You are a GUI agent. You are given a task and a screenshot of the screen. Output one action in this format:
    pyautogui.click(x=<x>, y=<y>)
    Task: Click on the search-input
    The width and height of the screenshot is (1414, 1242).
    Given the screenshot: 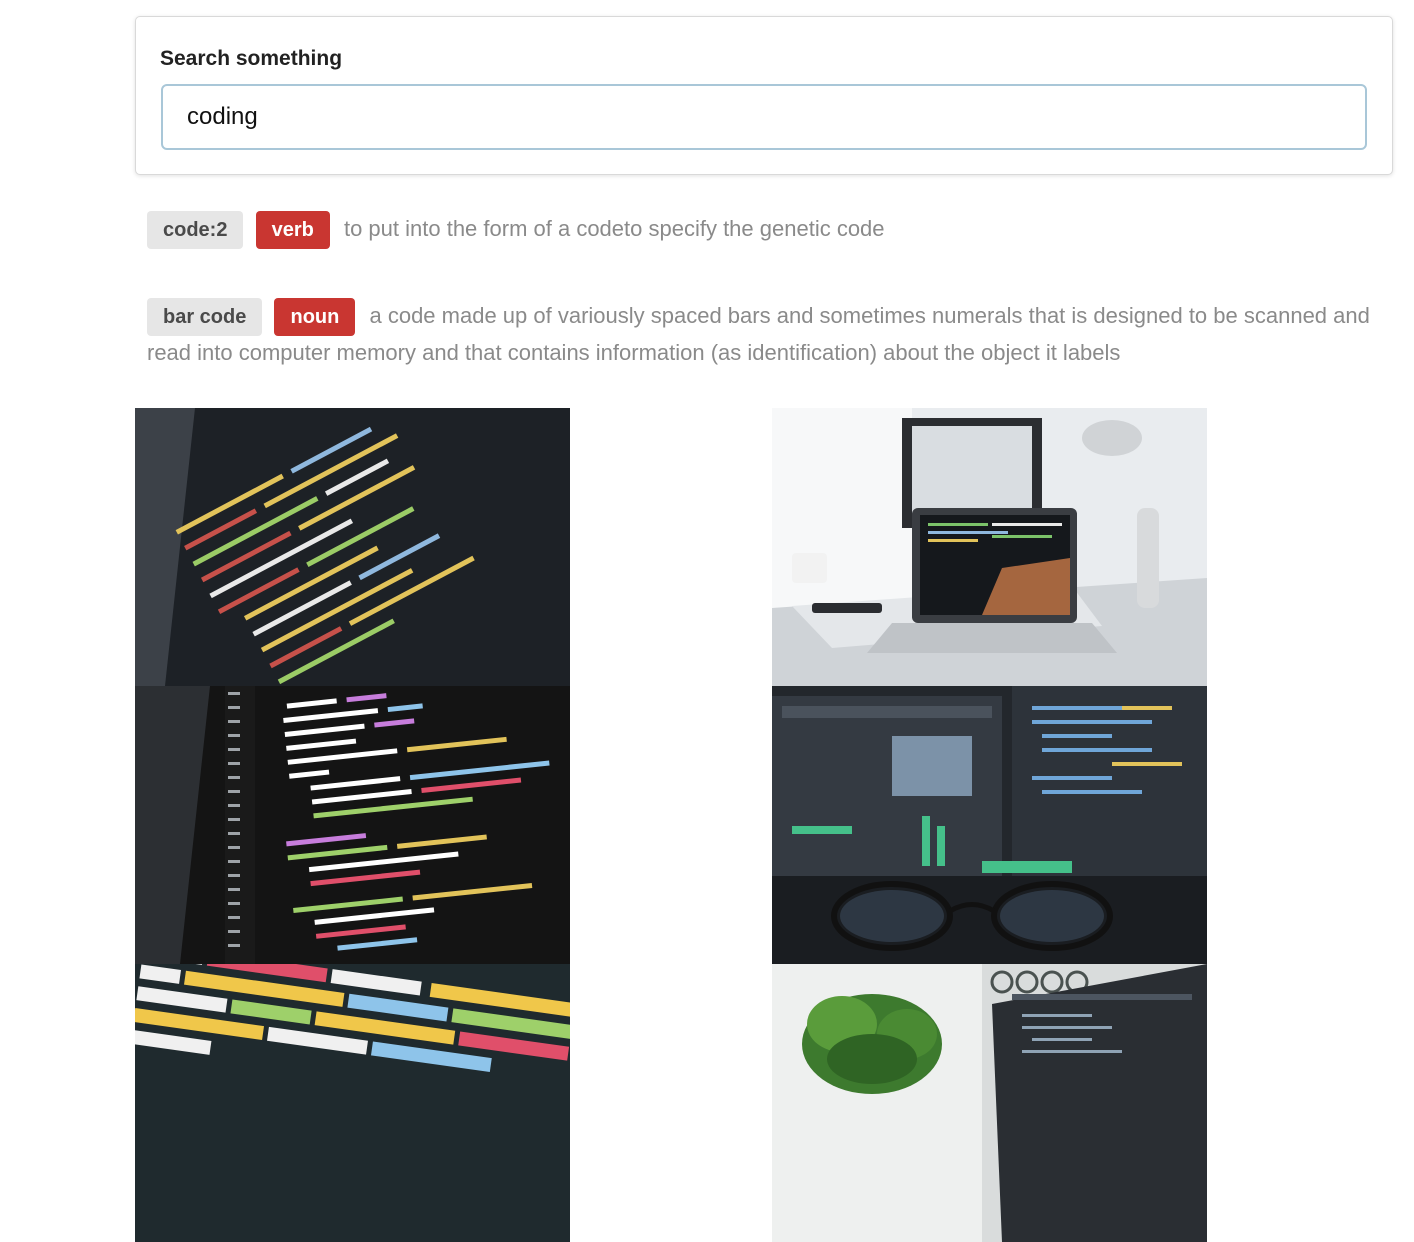 What is the action you would take?
    pyautogui.click(x=764, y=117)
    